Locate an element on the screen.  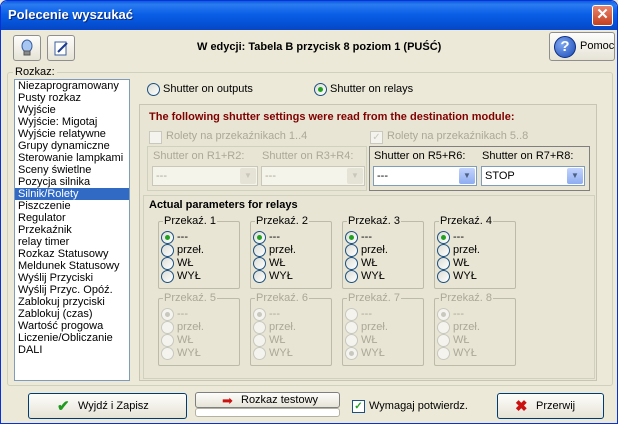
list-item: Pozycja silnika is located at coordinates (72, 182).